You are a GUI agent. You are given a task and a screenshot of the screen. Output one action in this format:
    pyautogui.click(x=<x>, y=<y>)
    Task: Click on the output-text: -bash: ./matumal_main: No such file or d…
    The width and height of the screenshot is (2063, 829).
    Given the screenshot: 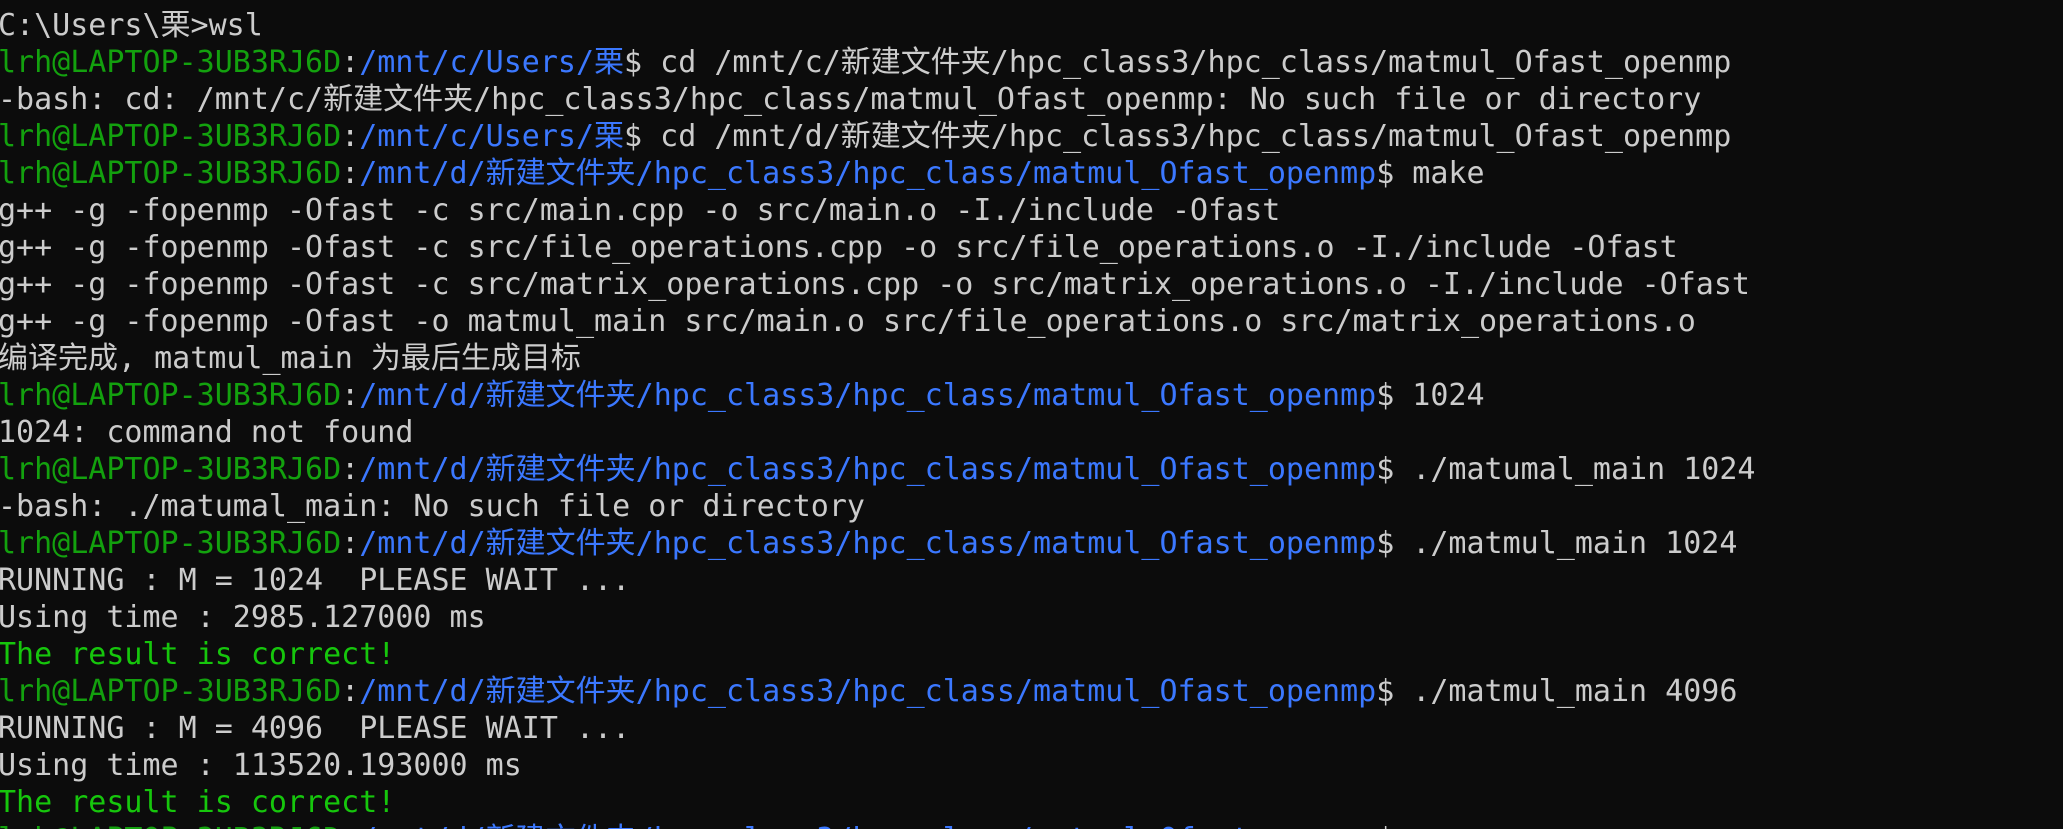 What is the action you would take?
    pyautogui.click(x=432, y=506)
    